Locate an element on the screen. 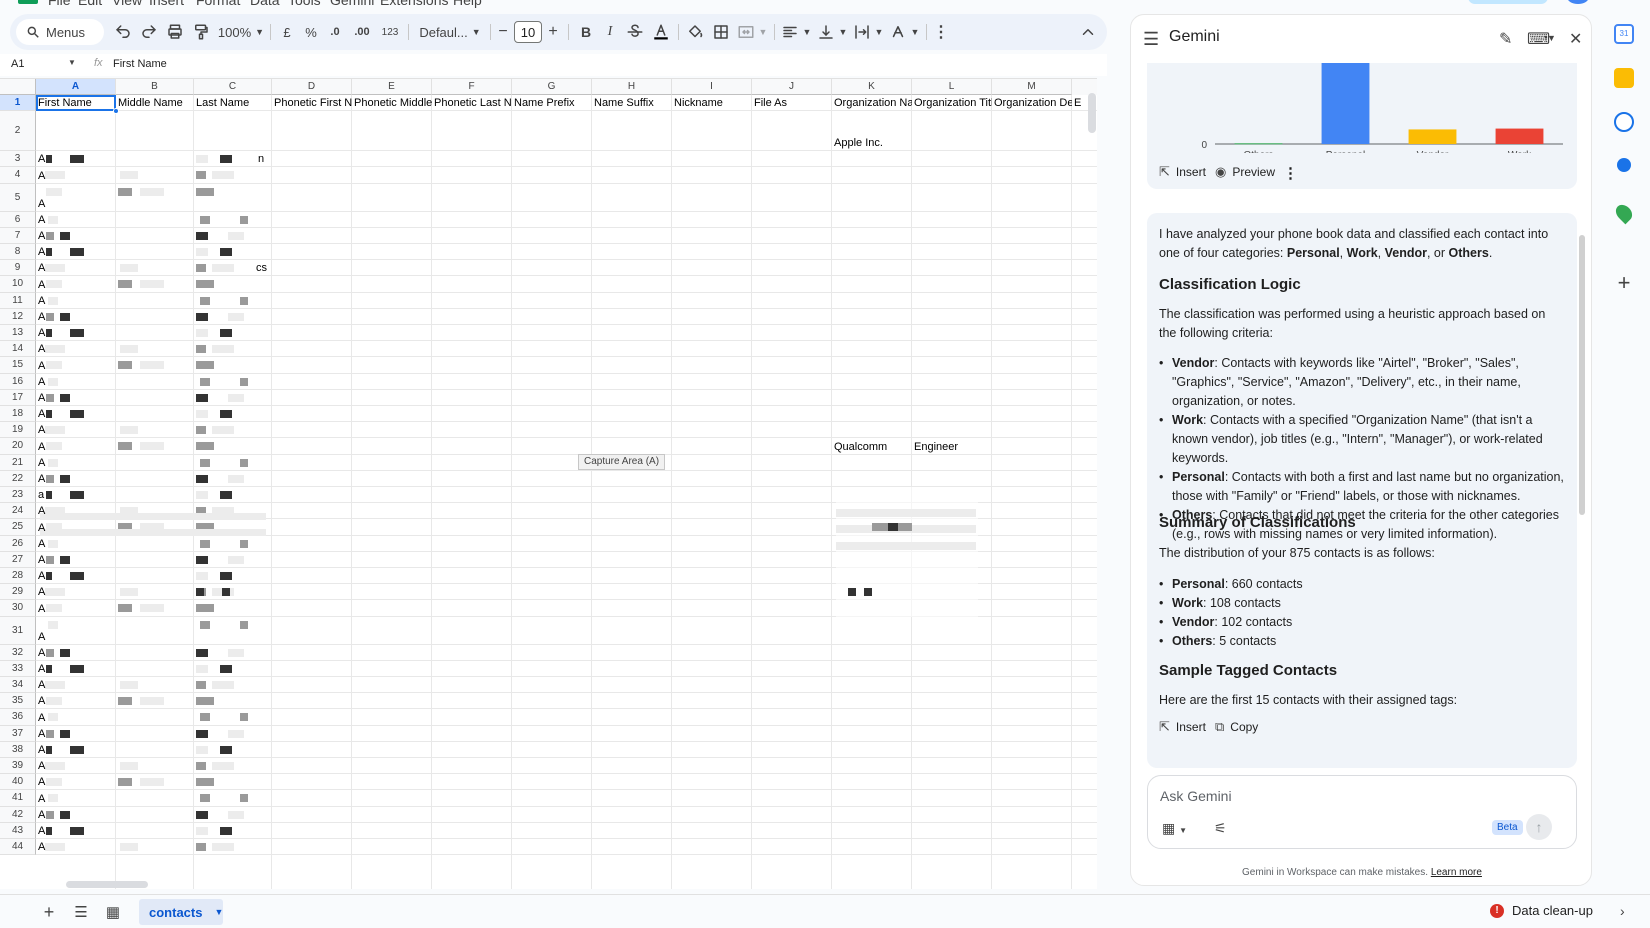  row-header-23: 23 is located at coordinates (18, 495).